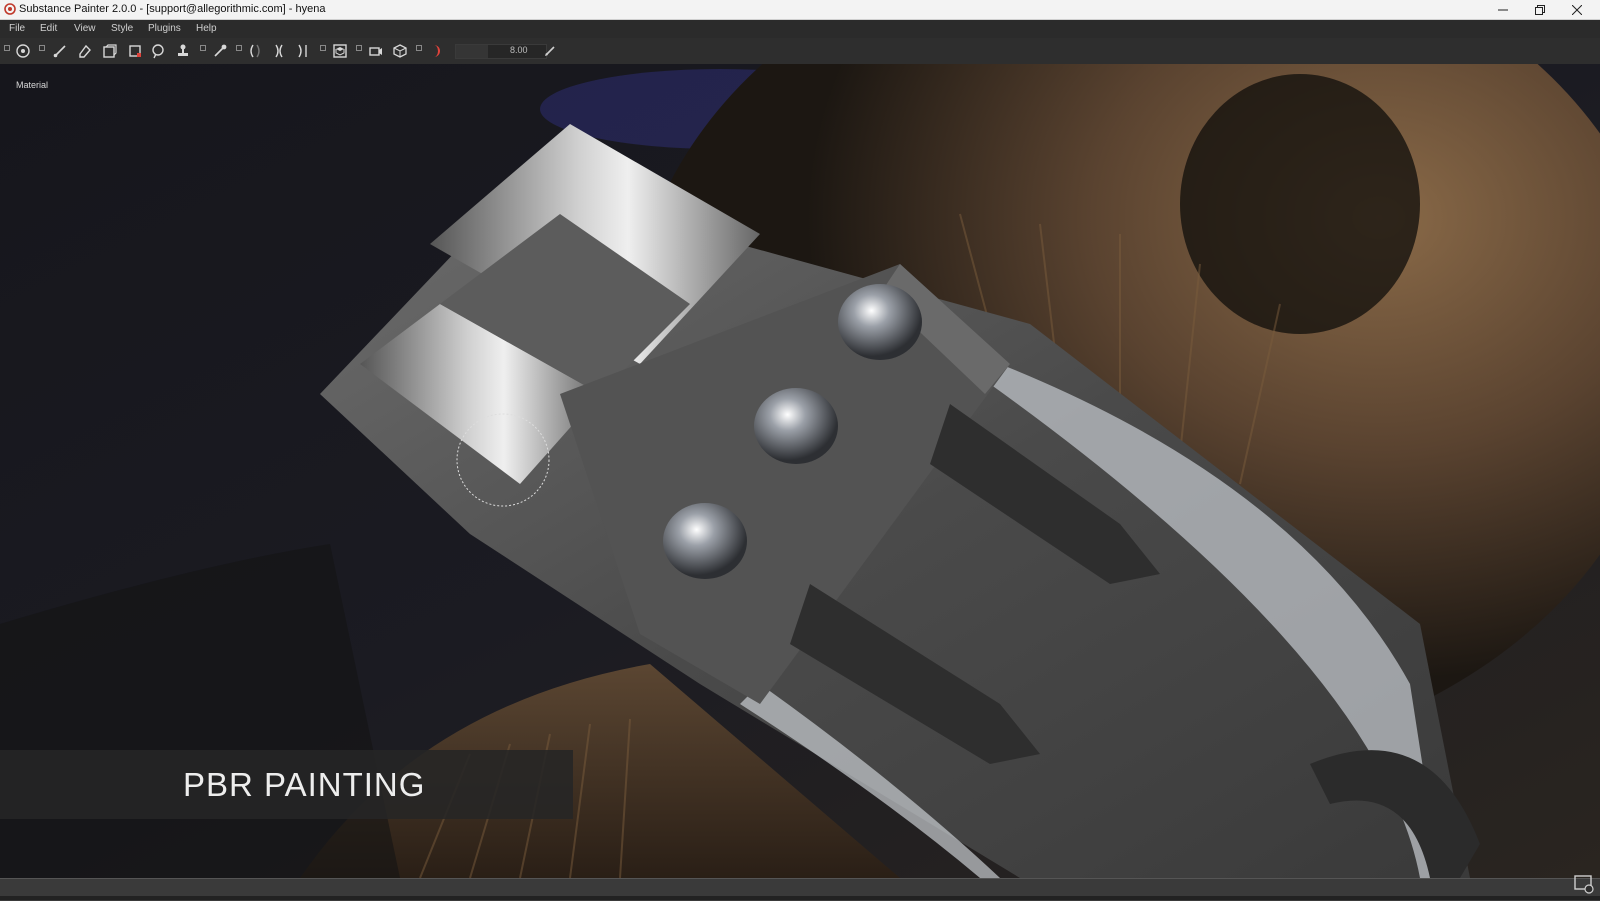  Describe the element at coordinates (800, 51) in the screenshot. I see `toolbar` at that location.